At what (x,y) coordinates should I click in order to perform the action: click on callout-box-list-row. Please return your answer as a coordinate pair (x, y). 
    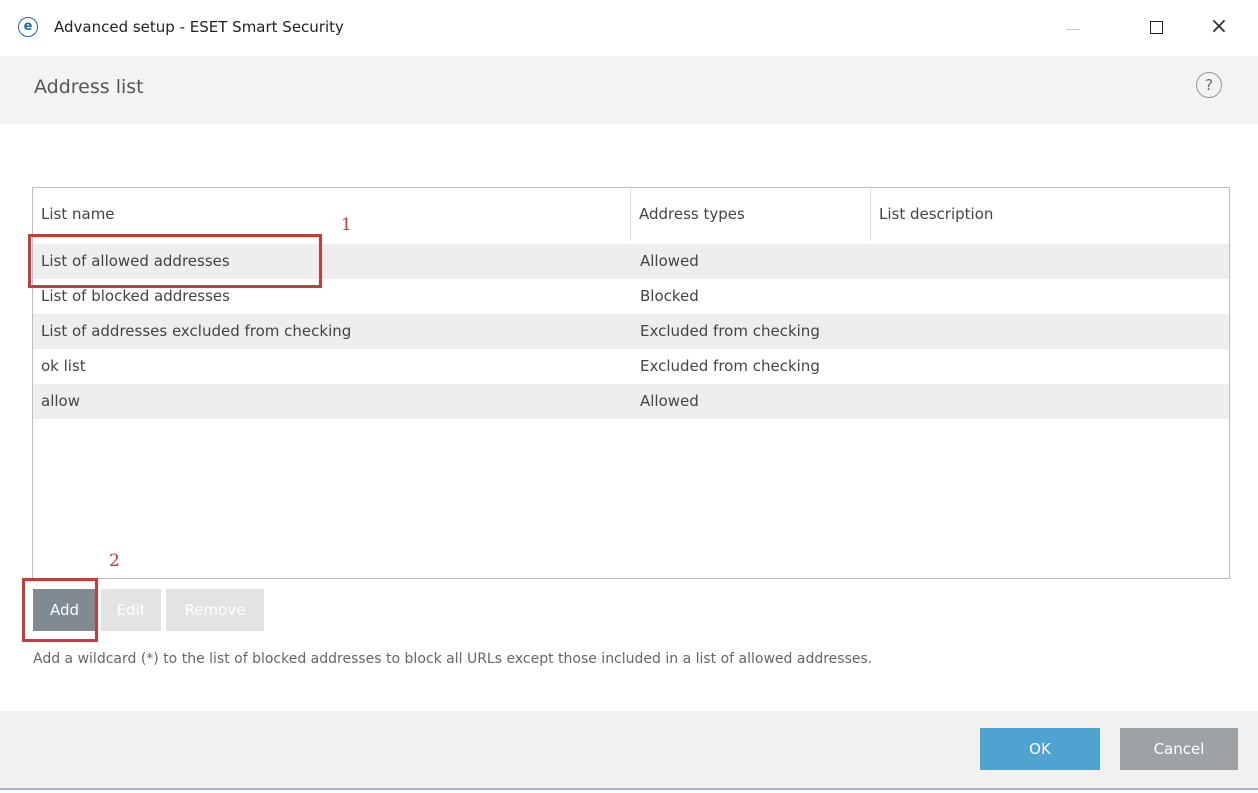
    Looking at the image, I should click on (175, 261).